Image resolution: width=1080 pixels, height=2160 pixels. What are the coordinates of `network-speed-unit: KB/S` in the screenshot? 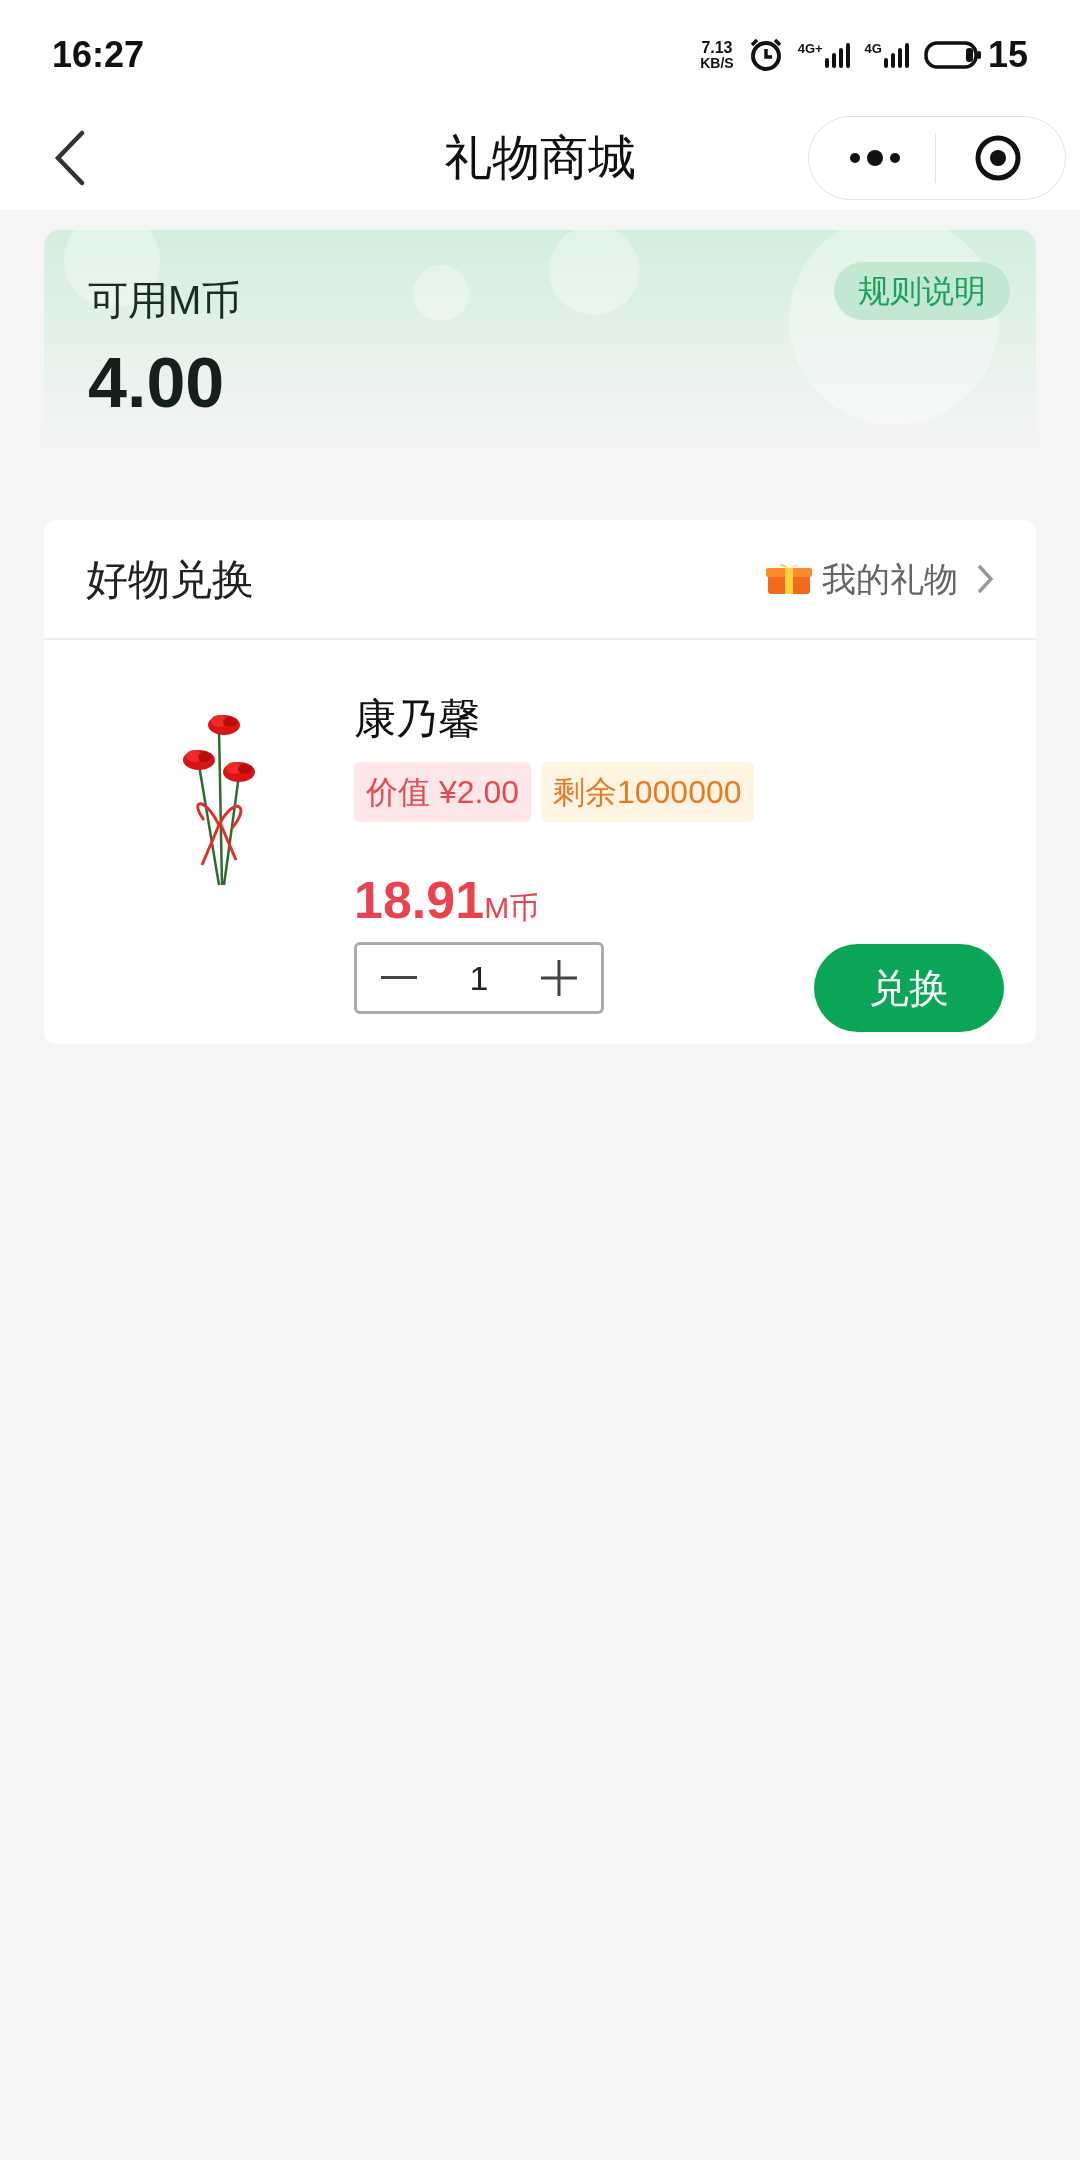 It's located at (717, 62).